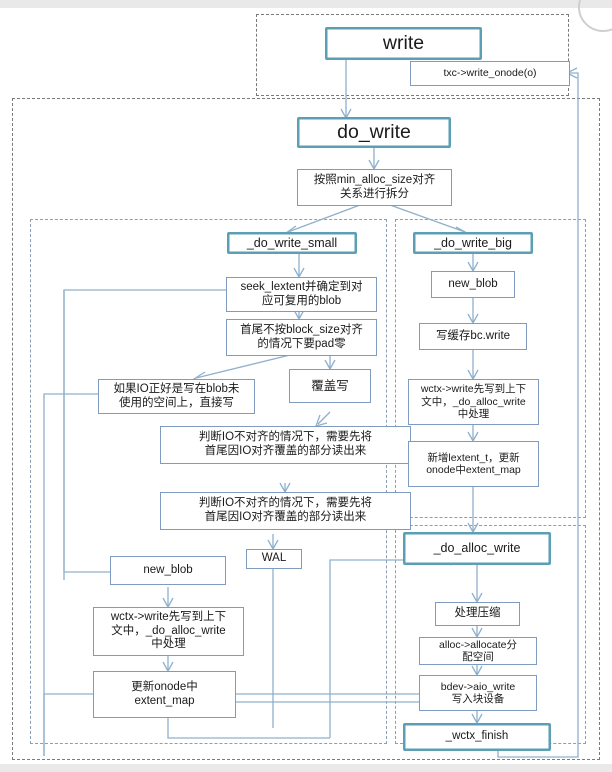 The height and width of the screenshot is (772, 612). I want to click on node-wctx-write-big-line2: 文中，_do_alloc_write, so click(473, 401).